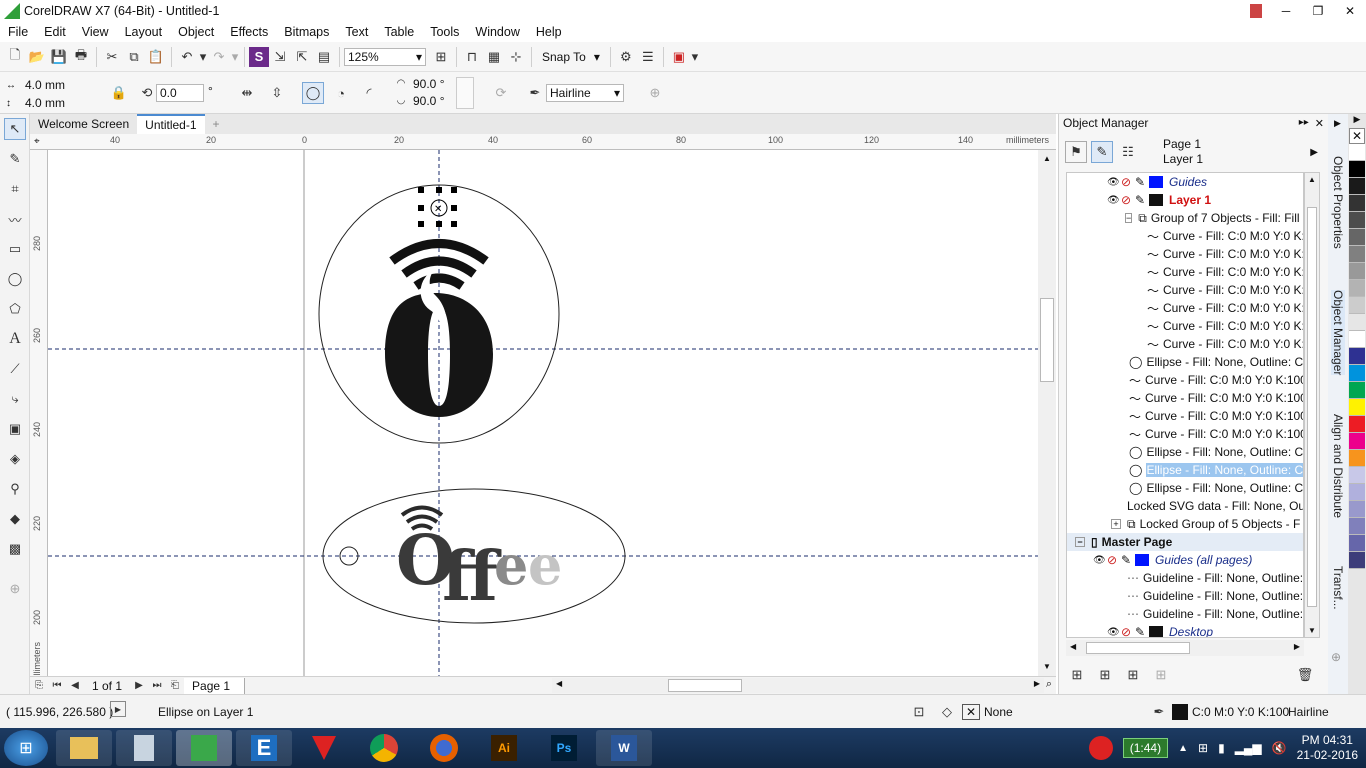 The width and height of the screenshot is (1366, 768). I want to click on redo-dropdown-icon: ▾, so click(235, 57).